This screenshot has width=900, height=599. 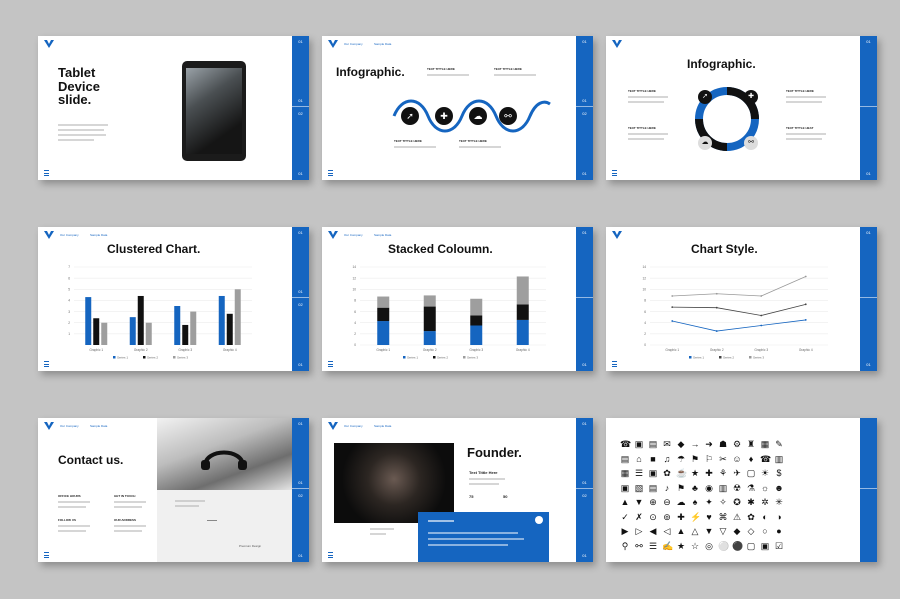 I want to click on legend-swatch, so click(x=464, y=357).